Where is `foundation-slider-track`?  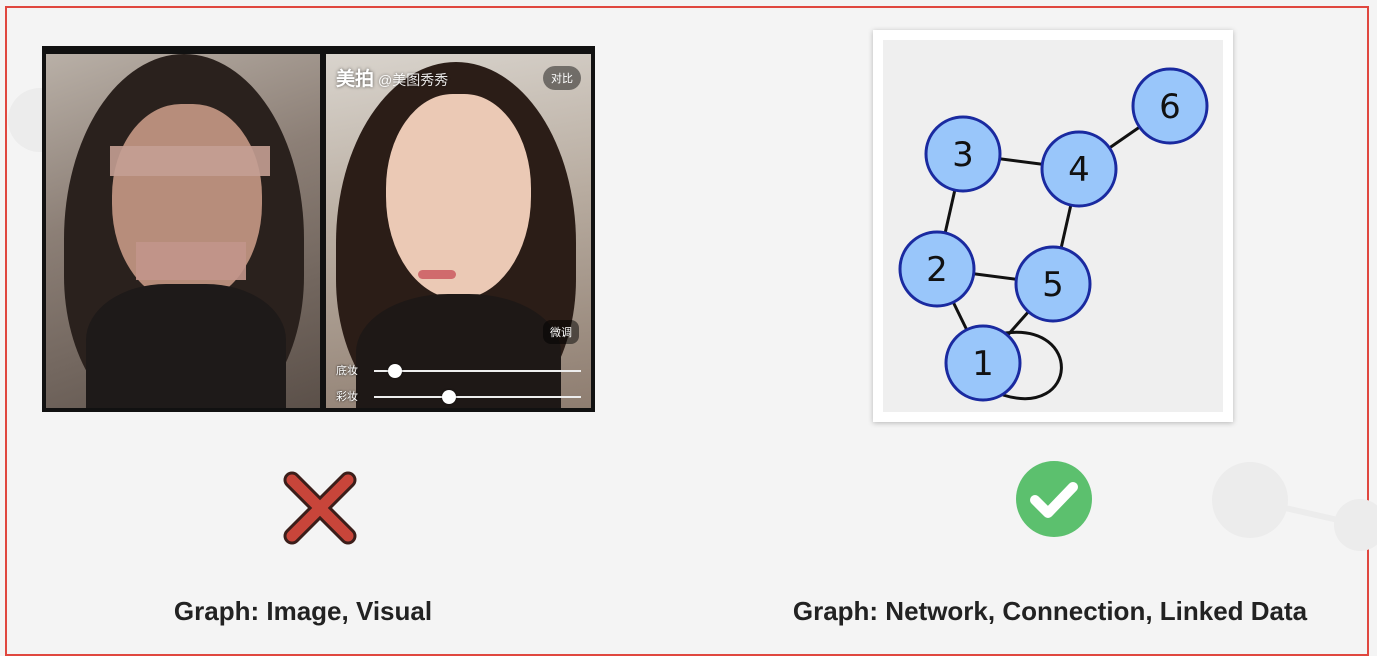
foundation-slider-track is located at coordinates (477, 371).